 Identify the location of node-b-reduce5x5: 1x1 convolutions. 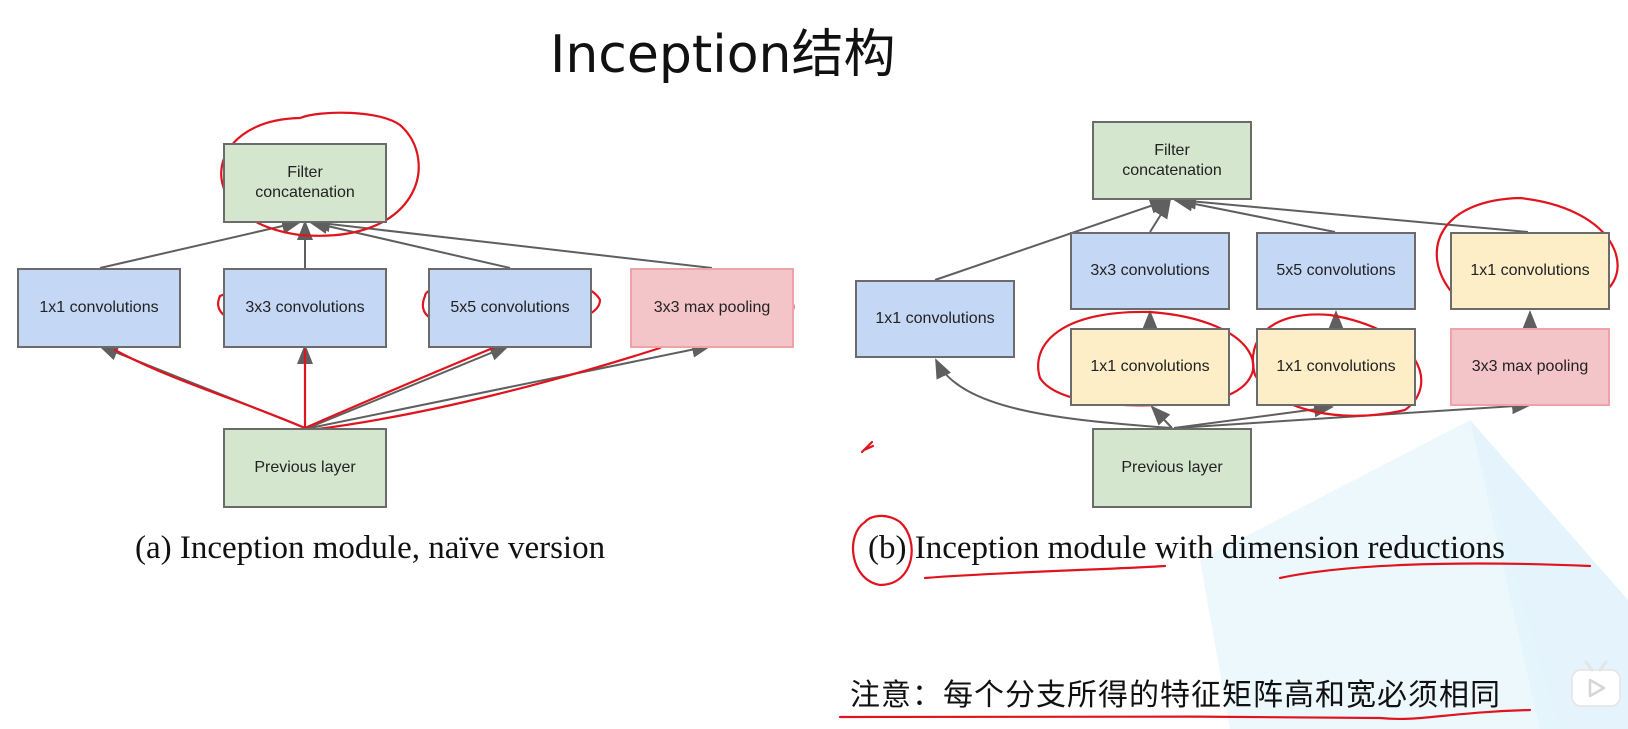
(1336, 367).